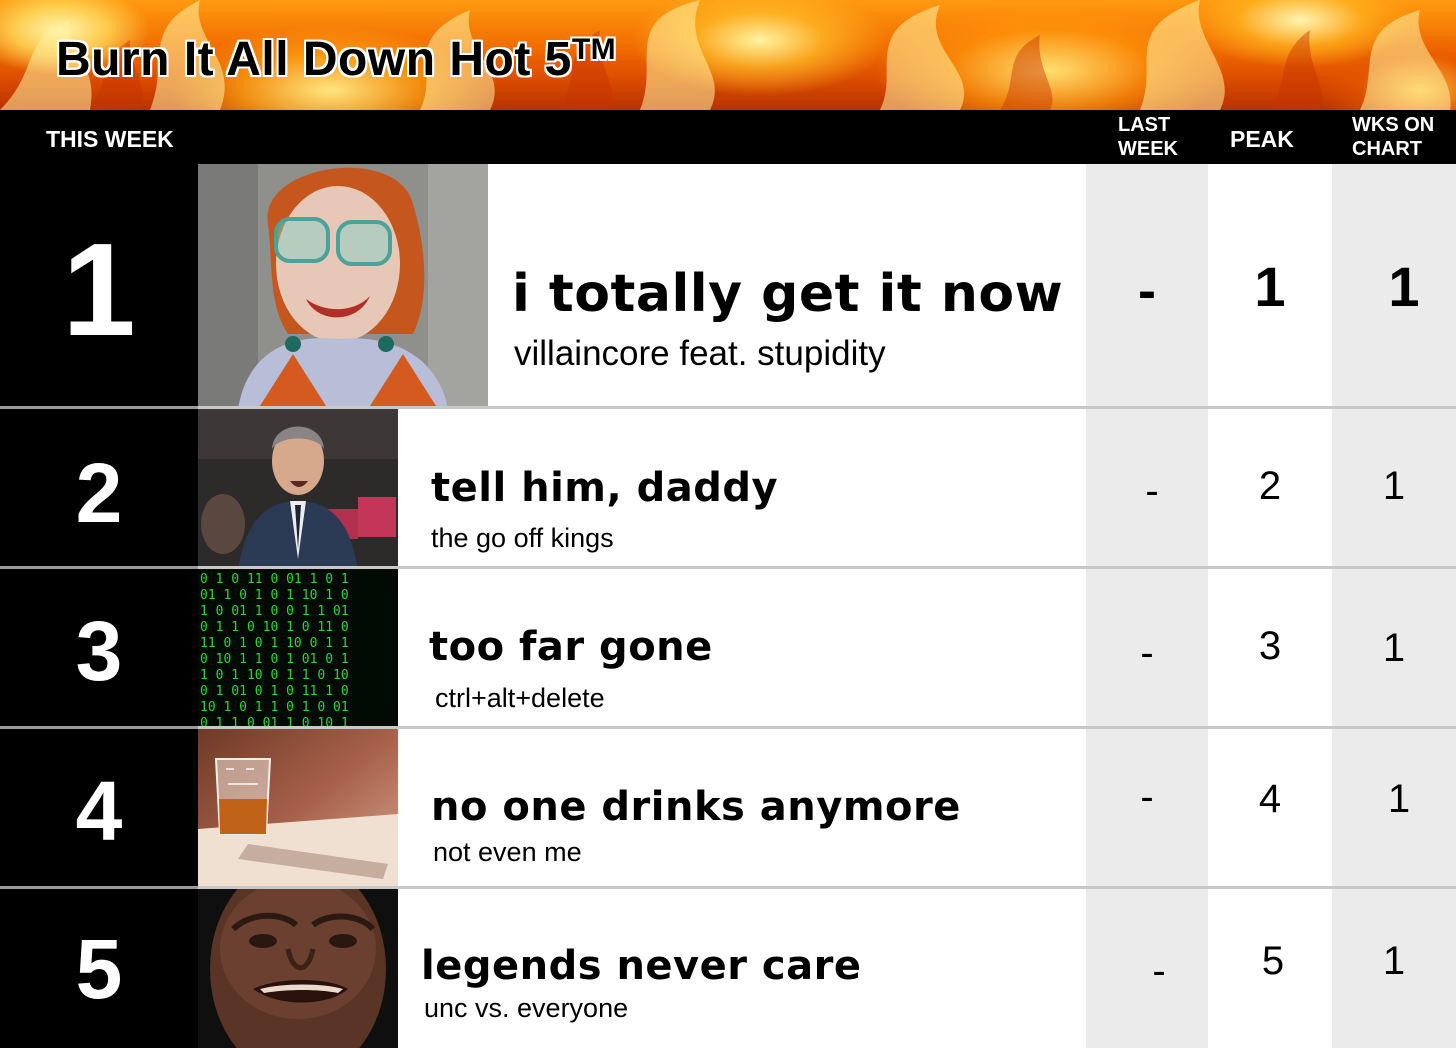  What do you see at coordinates (1144, 125) in the screenshot?
I see `header-last-week-line1: LAST` at bounding box center [1144, 125].